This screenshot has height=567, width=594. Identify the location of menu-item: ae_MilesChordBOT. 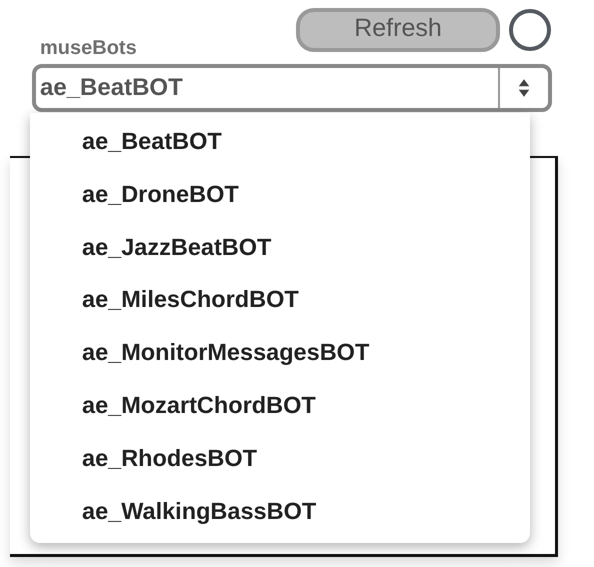
(280, 305).